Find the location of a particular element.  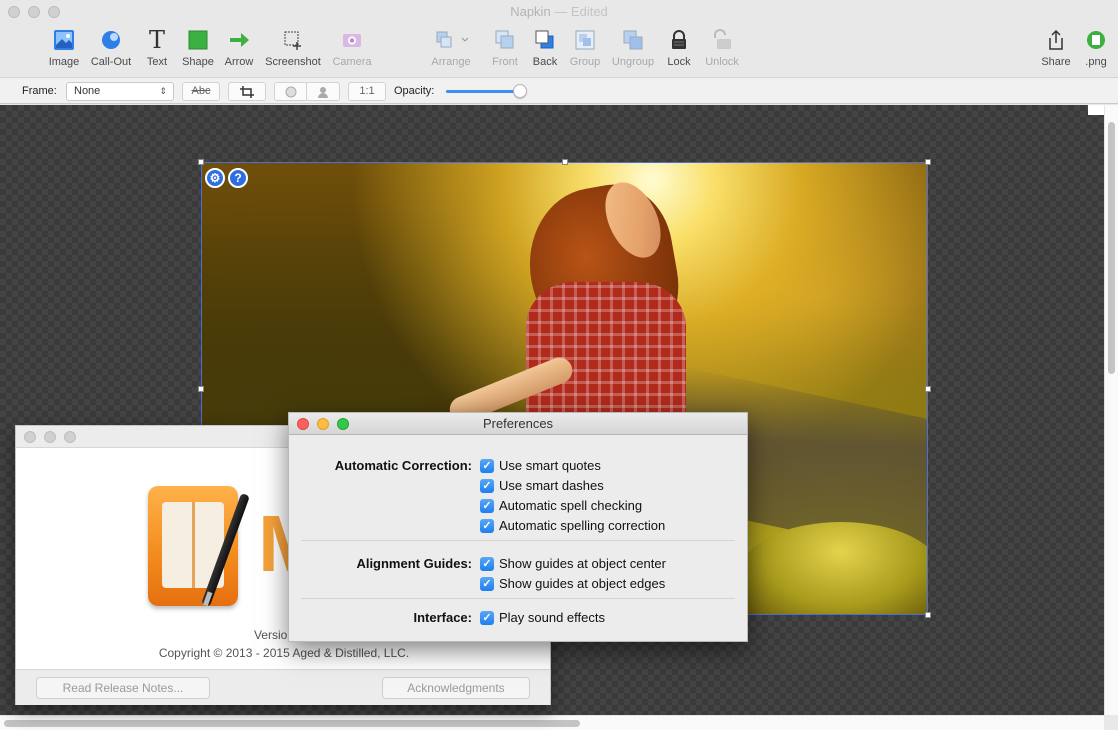

close-button is located at coordinates (14, 12).